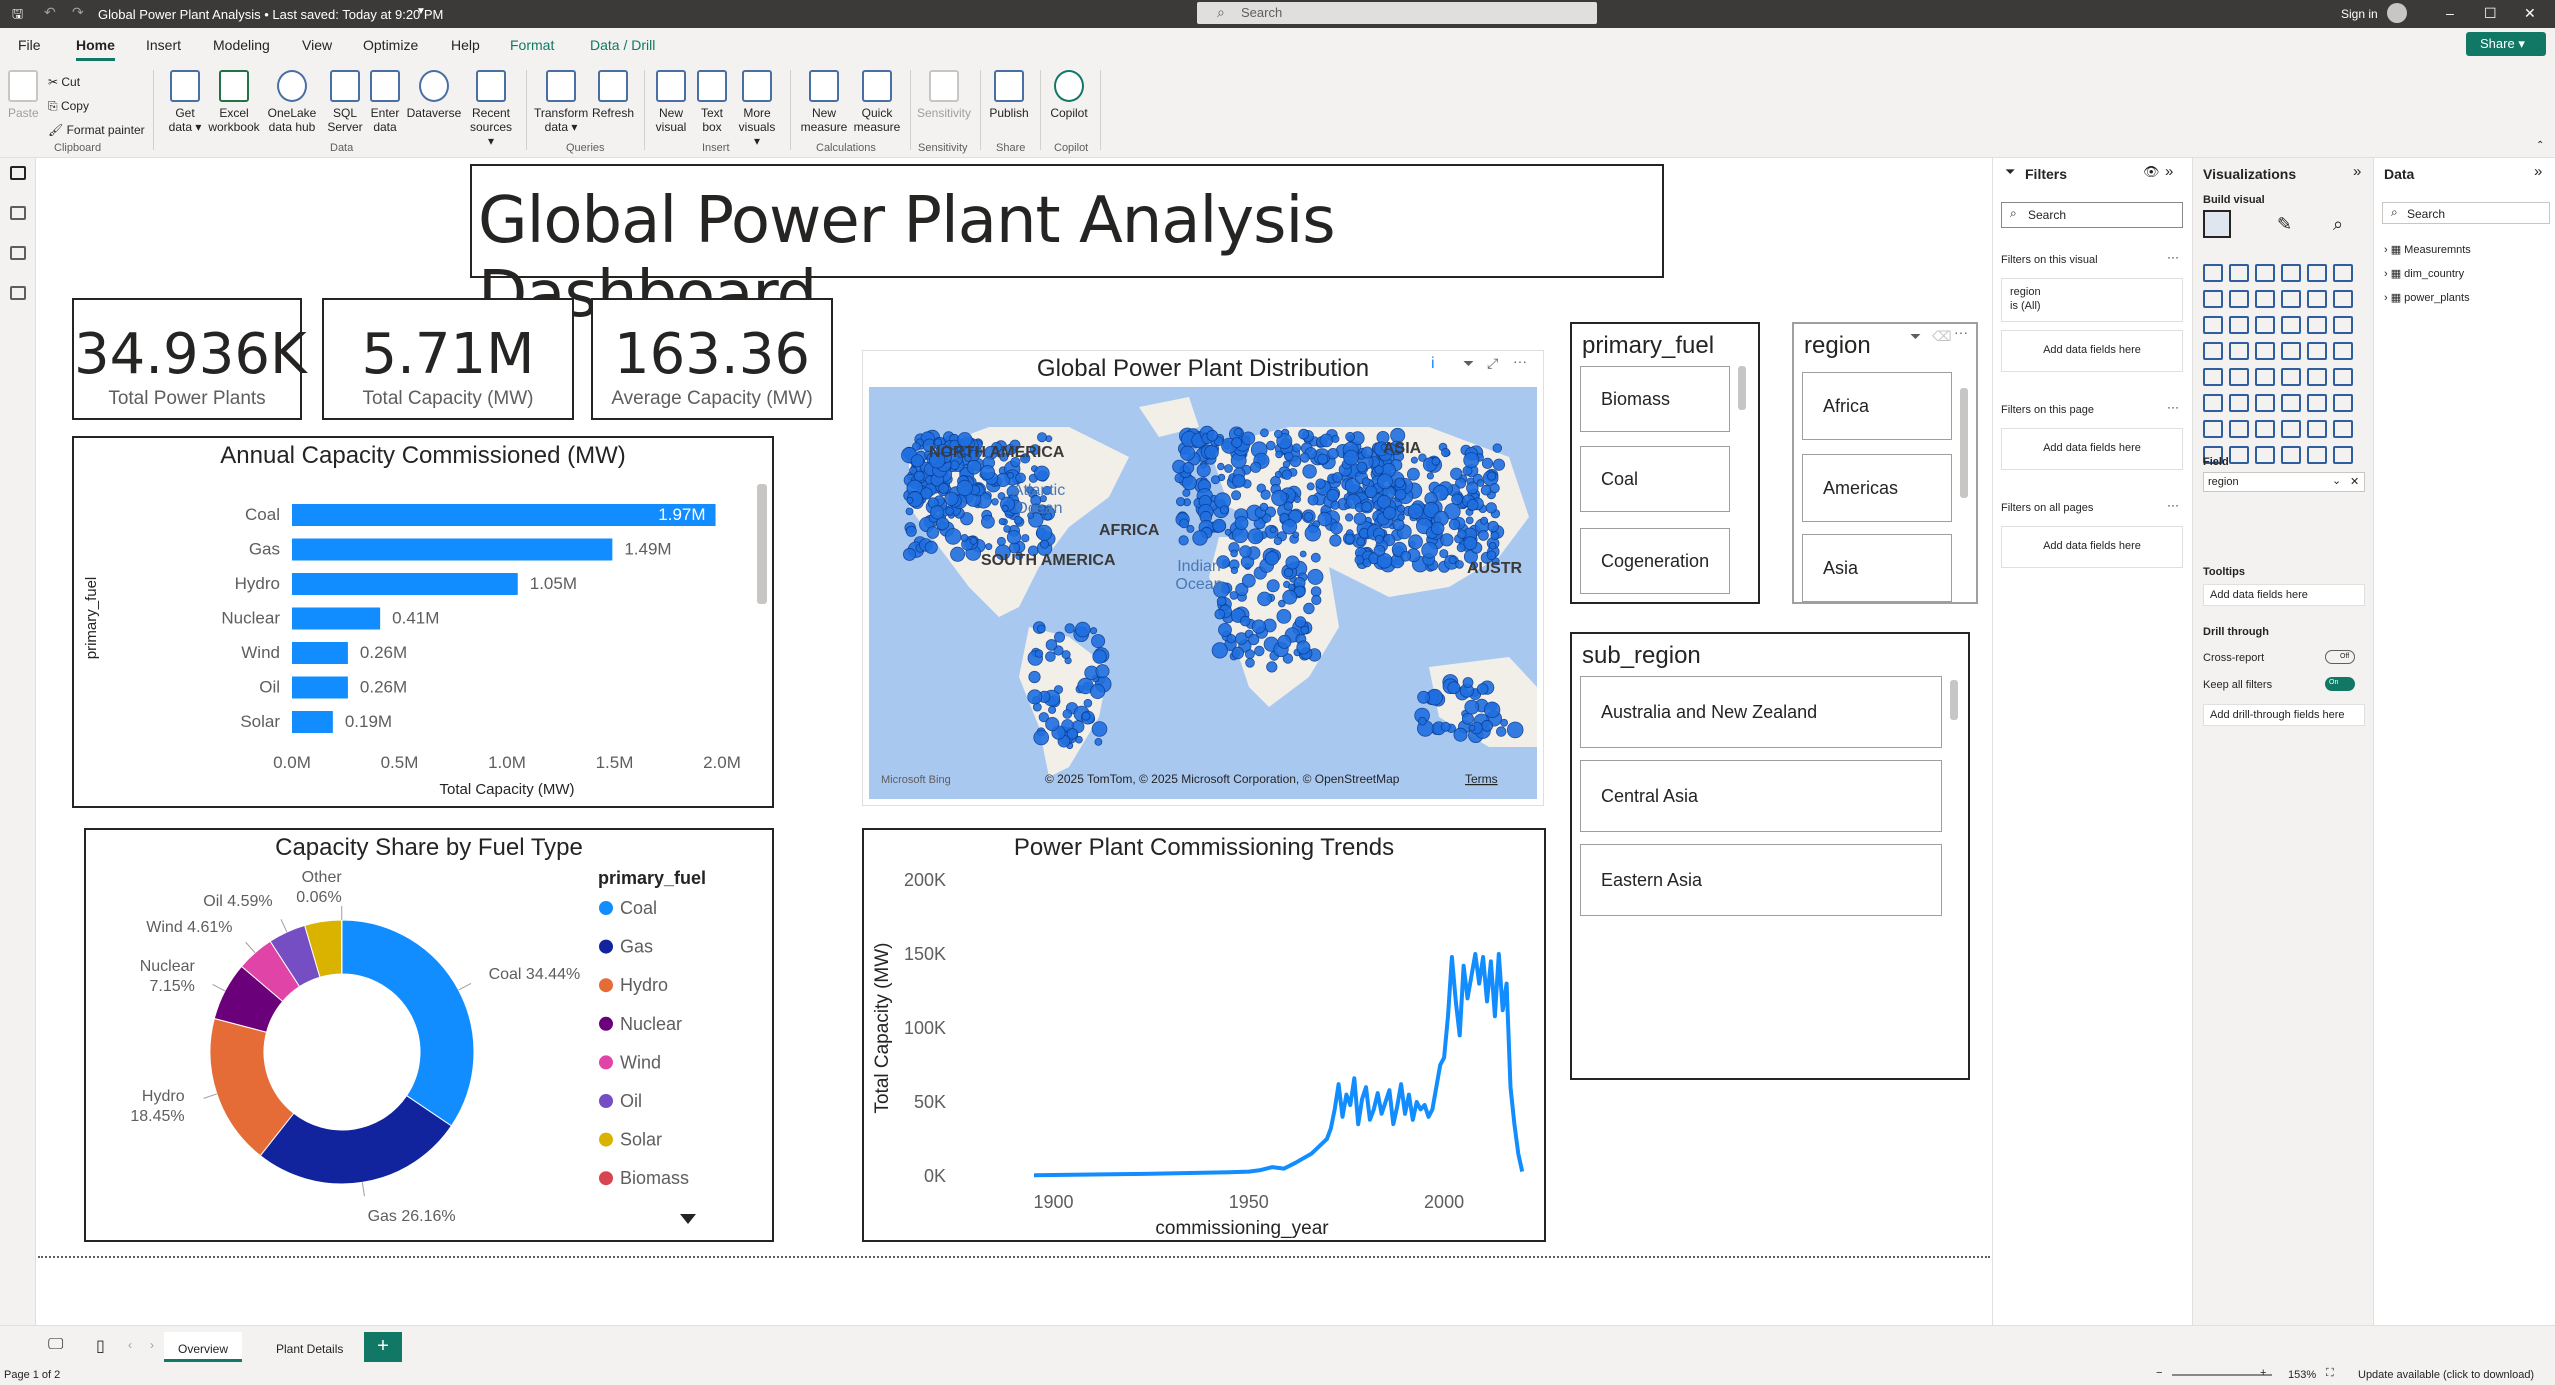 This screenshot has height=1385, width=2555. What do you see at coordinates (96, 106) in the screenshot?
I see `copy-button: ⎘ Copy` at bounding box center [96, 106].